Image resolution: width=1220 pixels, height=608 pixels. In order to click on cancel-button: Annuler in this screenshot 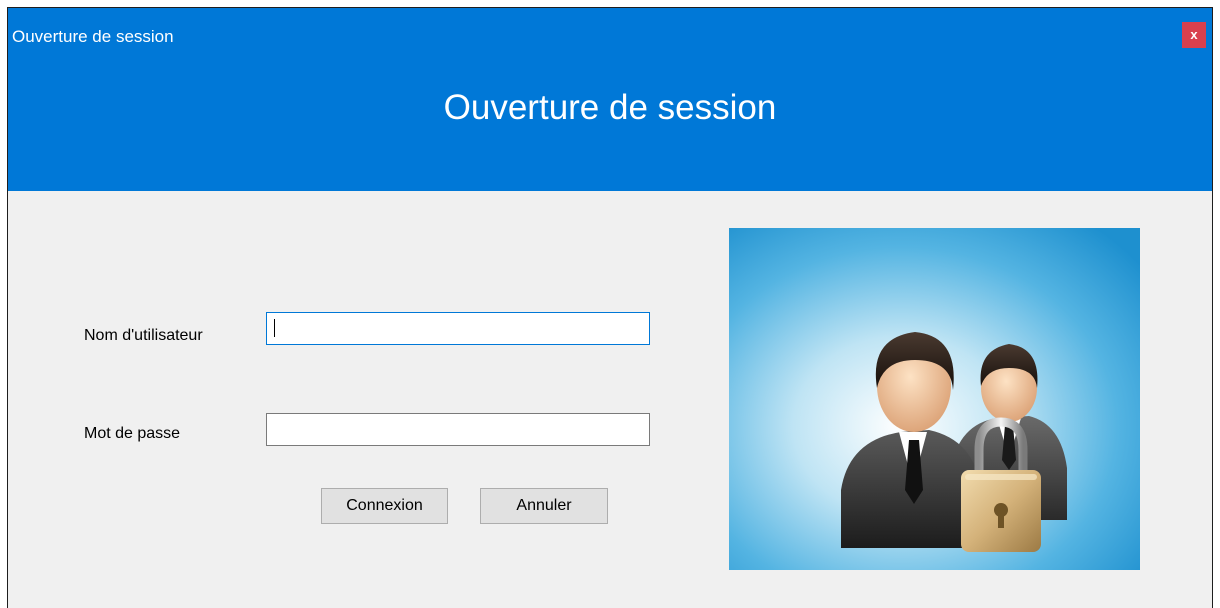, I will do `click(544, 506)`.